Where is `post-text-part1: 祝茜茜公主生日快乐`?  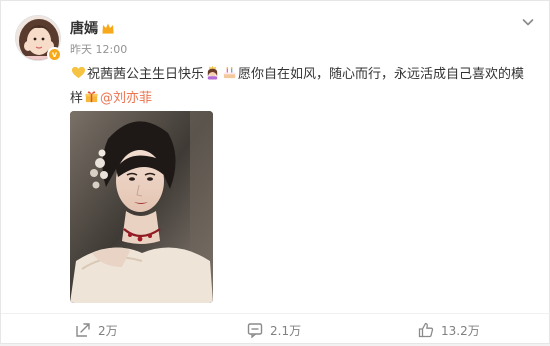
post-text-part1: 祝茜茜公主生日快乐 is located at coordinates (146, 74).